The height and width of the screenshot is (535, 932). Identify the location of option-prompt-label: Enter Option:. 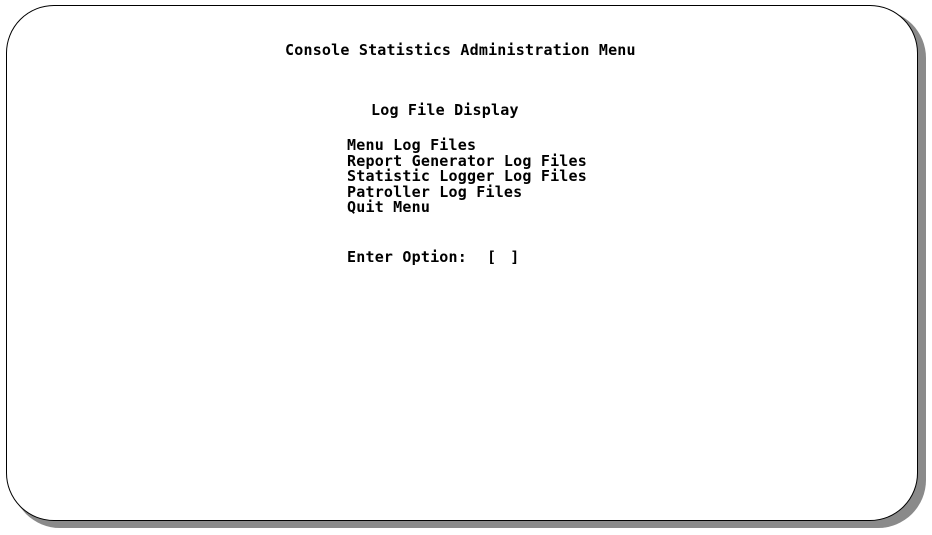
(407, 257).